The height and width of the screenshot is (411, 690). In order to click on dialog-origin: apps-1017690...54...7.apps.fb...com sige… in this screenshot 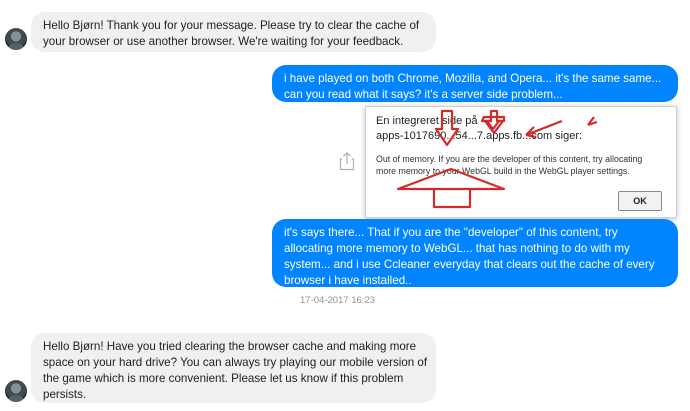, I will do `click(479, 136)`.